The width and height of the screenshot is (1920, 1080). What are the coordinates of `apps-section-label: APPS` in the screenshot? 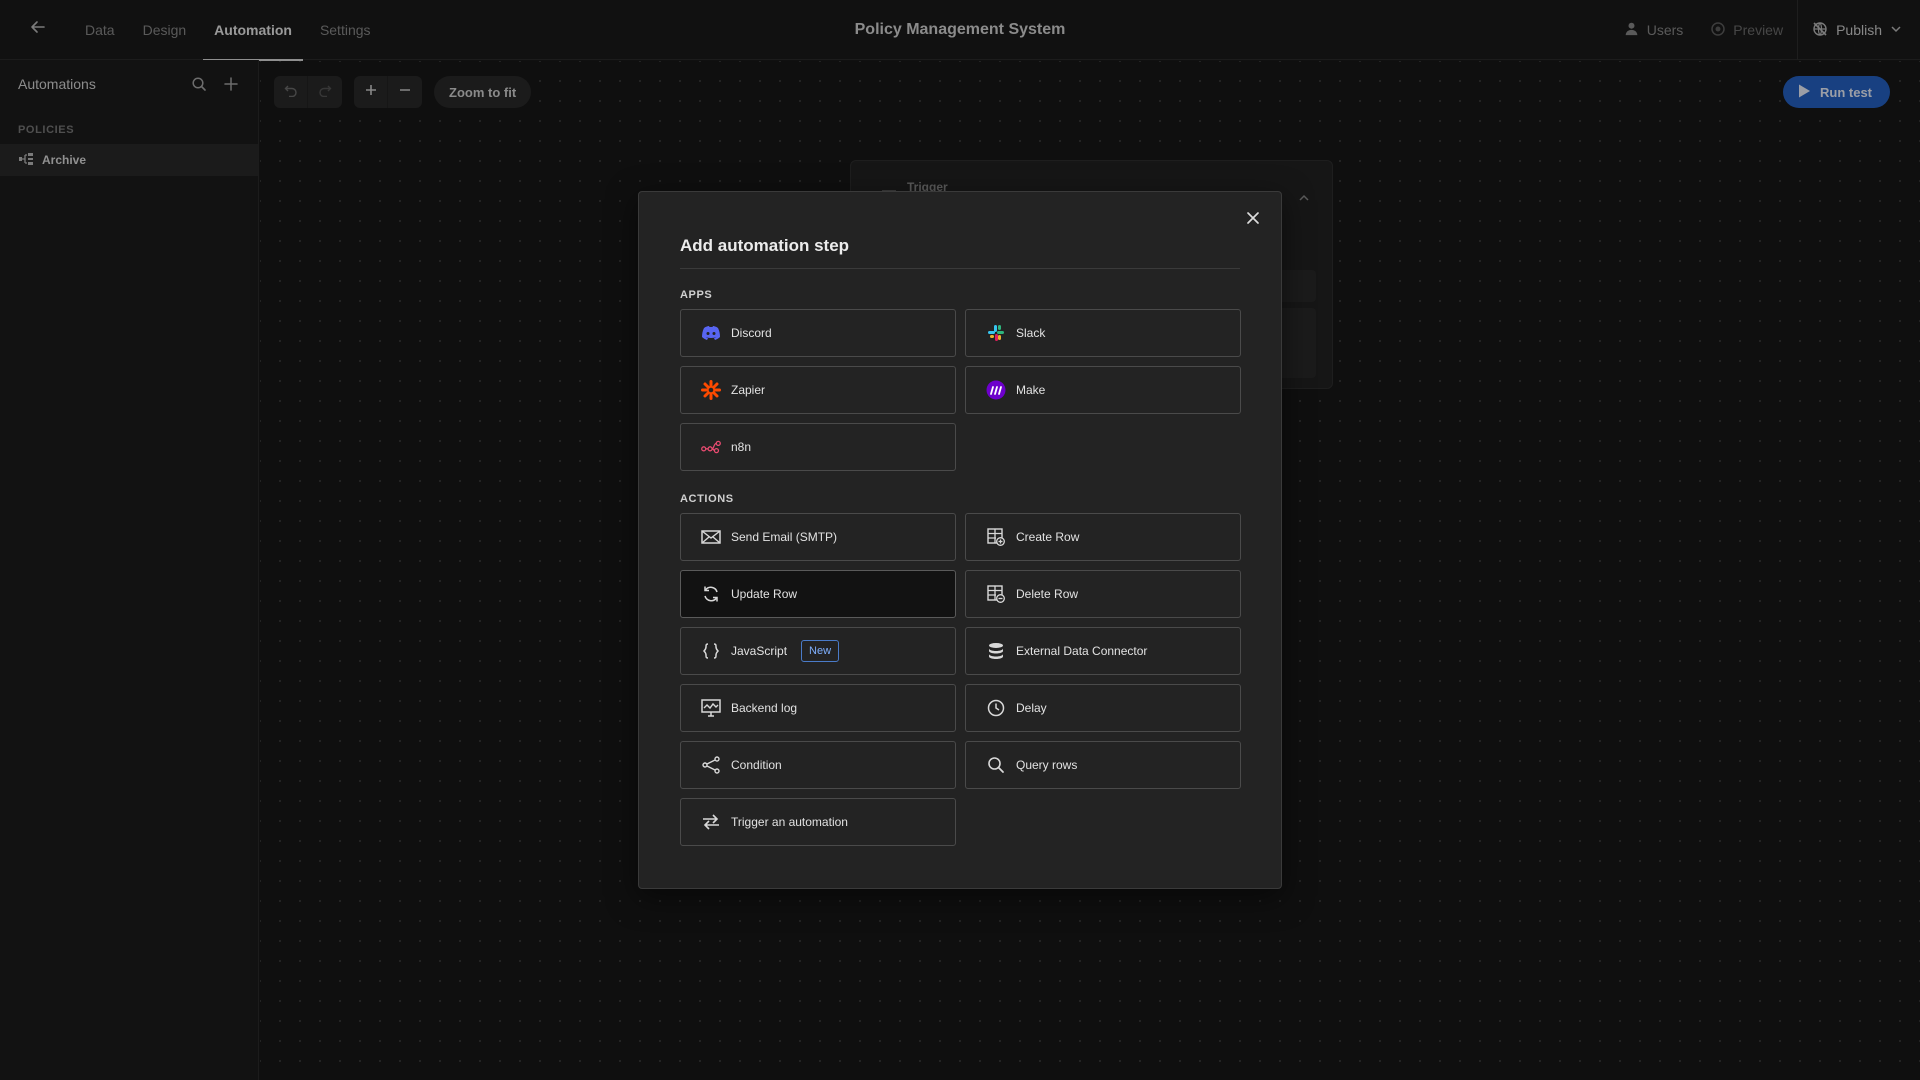 It's located at (696, 295).